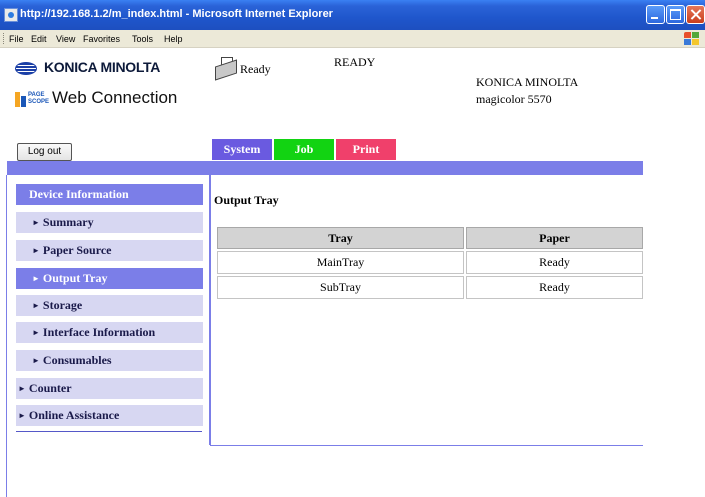  I want to click on content-divider-bottom, so click(426, 445).